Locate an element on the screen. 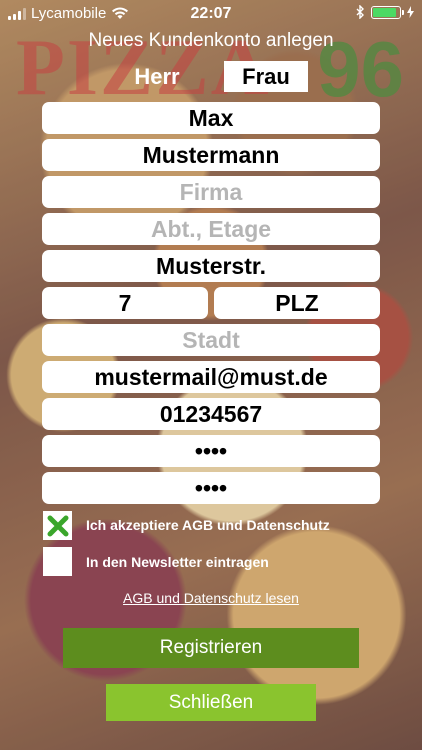 The image size is (422, 750). newsletter-checkbox-label: In den Newsletter eintragen is located at coordinates (177, 562).